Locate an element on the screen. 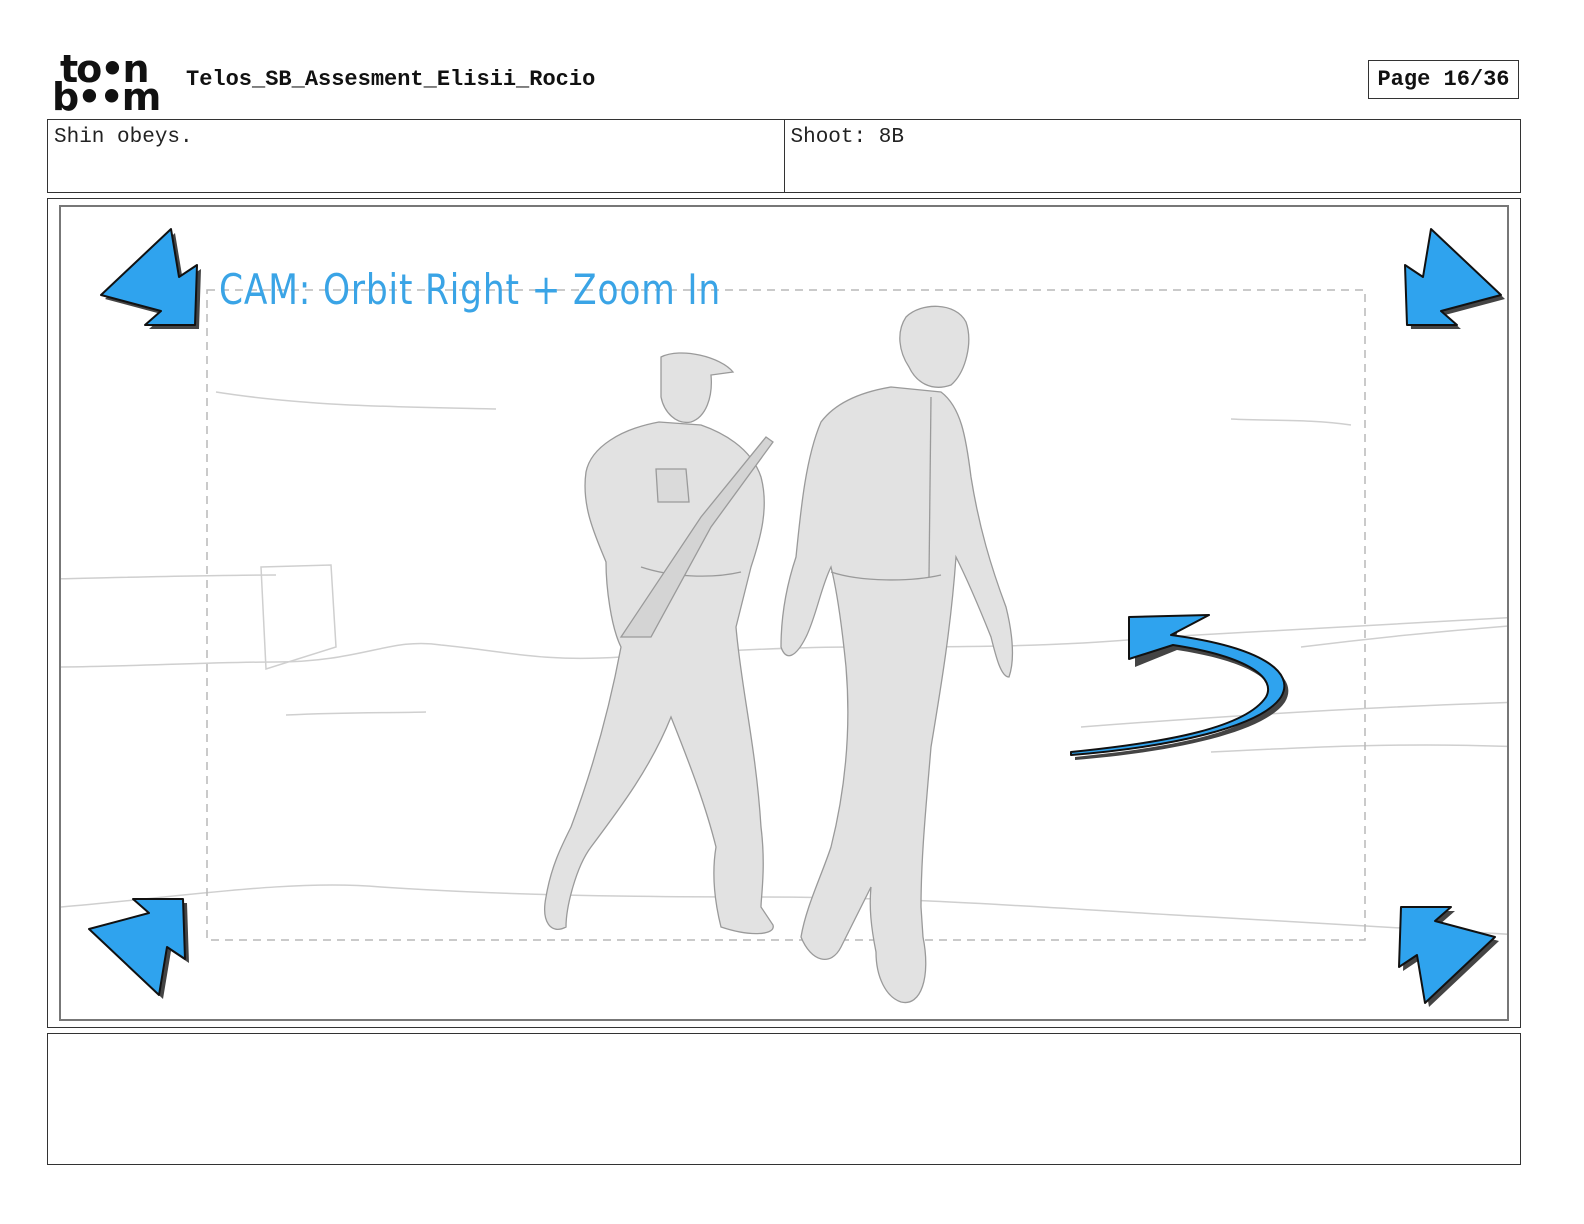 Image resolution: width=1584 pixels, height=1224 pixels. shot-label: Shoot: 8B is located at coordinates (1152, 156).